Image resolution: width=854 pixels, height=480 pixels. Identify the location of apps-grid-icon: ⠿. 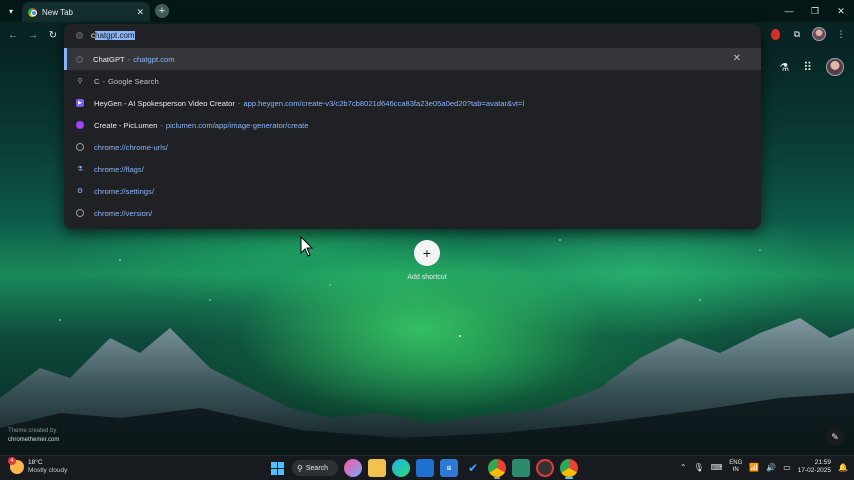
(807, 67).